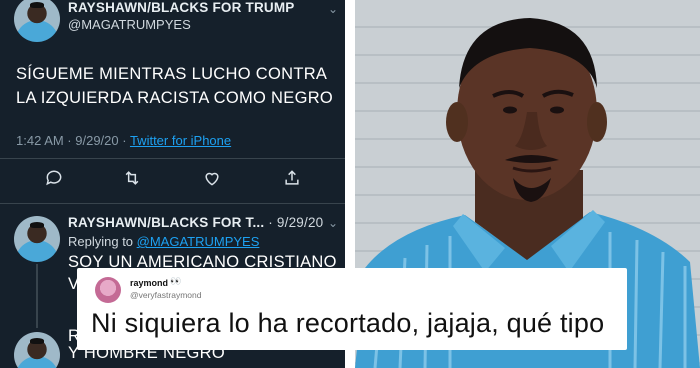  I want to click on author-name: RAYSHAWN/BLACKS FOR TRUMP, so click(181, 7).